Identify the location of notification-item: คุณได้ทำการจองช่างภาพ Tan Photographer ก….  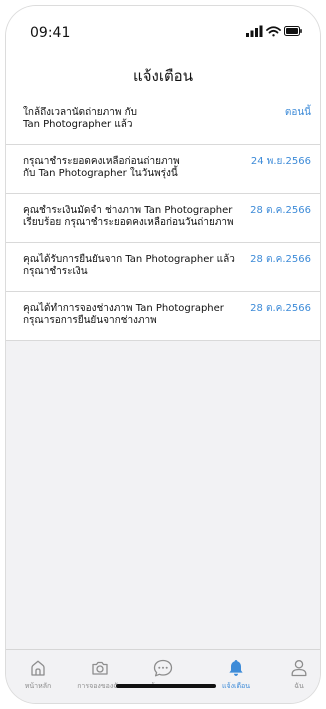
(163, 316).